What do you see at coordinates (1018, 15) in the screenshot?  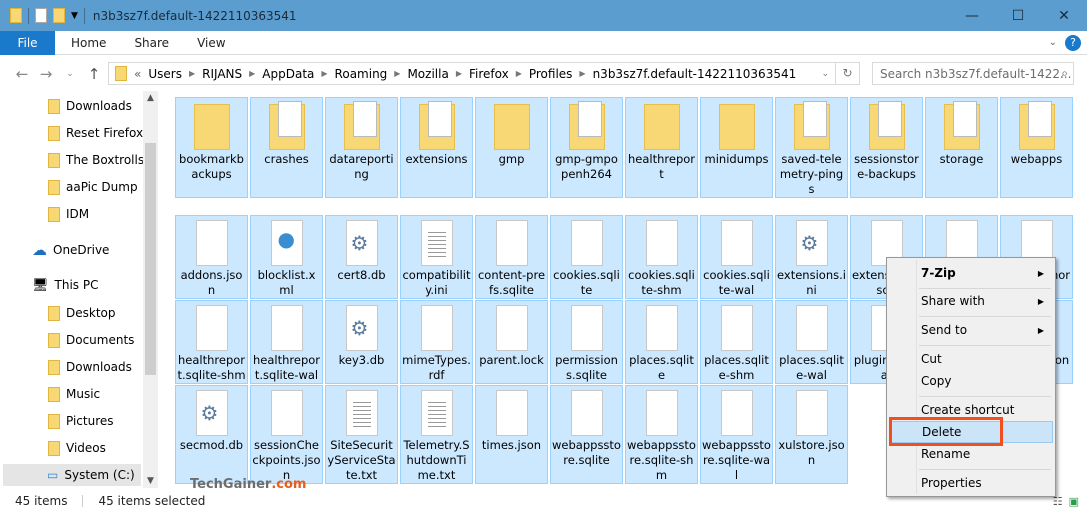 I see `maximize-button: ☐` at bounding box center [1018, 15].